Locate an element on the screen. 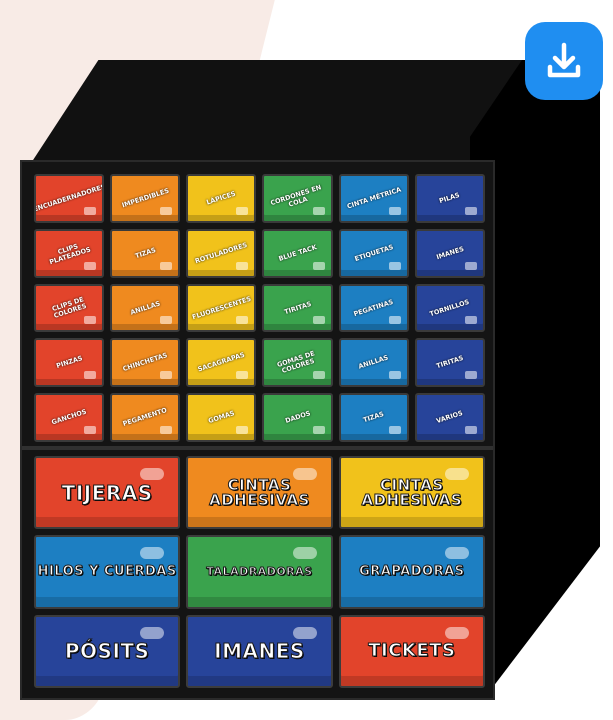 The width and height of the screenshot is (613, 720). small-drawer: LÁPICES is located at coordinates (221, 198).